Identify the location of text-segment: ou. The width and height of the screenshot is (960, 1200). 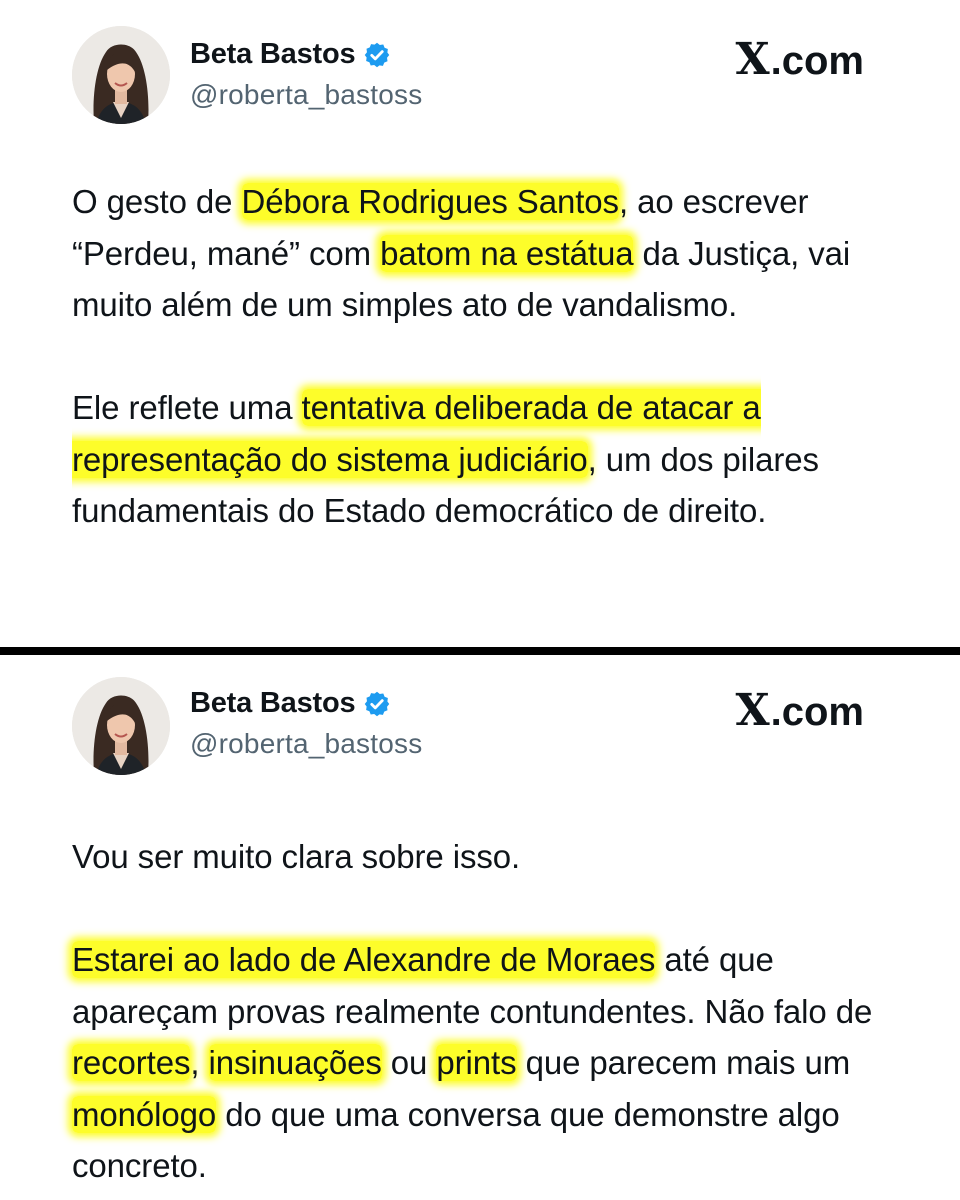
(409, 1062).